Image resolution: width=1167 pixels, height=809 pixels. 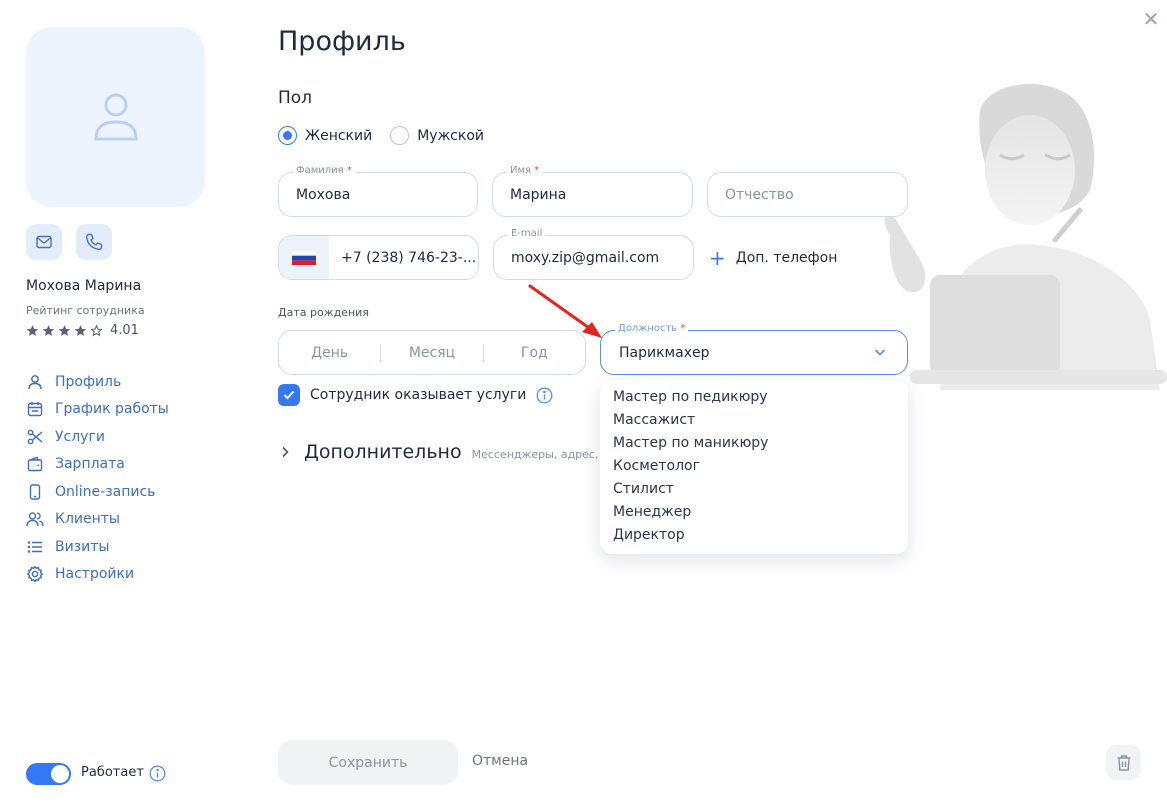 What do you see at coordinates (759, 194) in the screenshot?
I see `patronymic-placeholder: Отчество` at bounding box center [759, 194].